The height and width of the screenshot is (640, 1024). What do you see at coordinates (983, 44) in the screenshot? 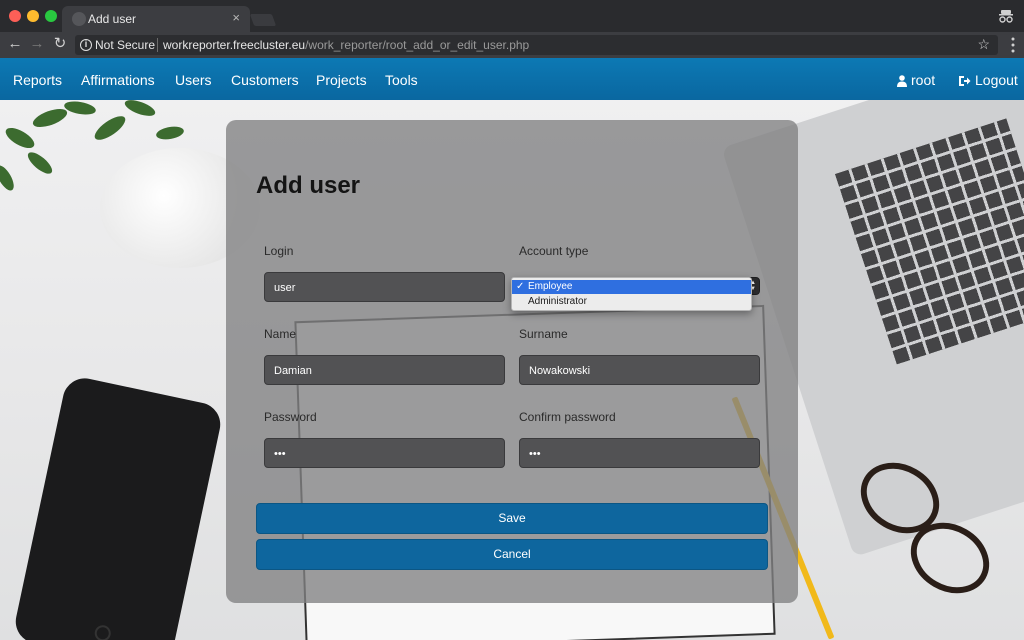
I see `bookmark-star-icon: ☆` at bounding box center [983, 44].